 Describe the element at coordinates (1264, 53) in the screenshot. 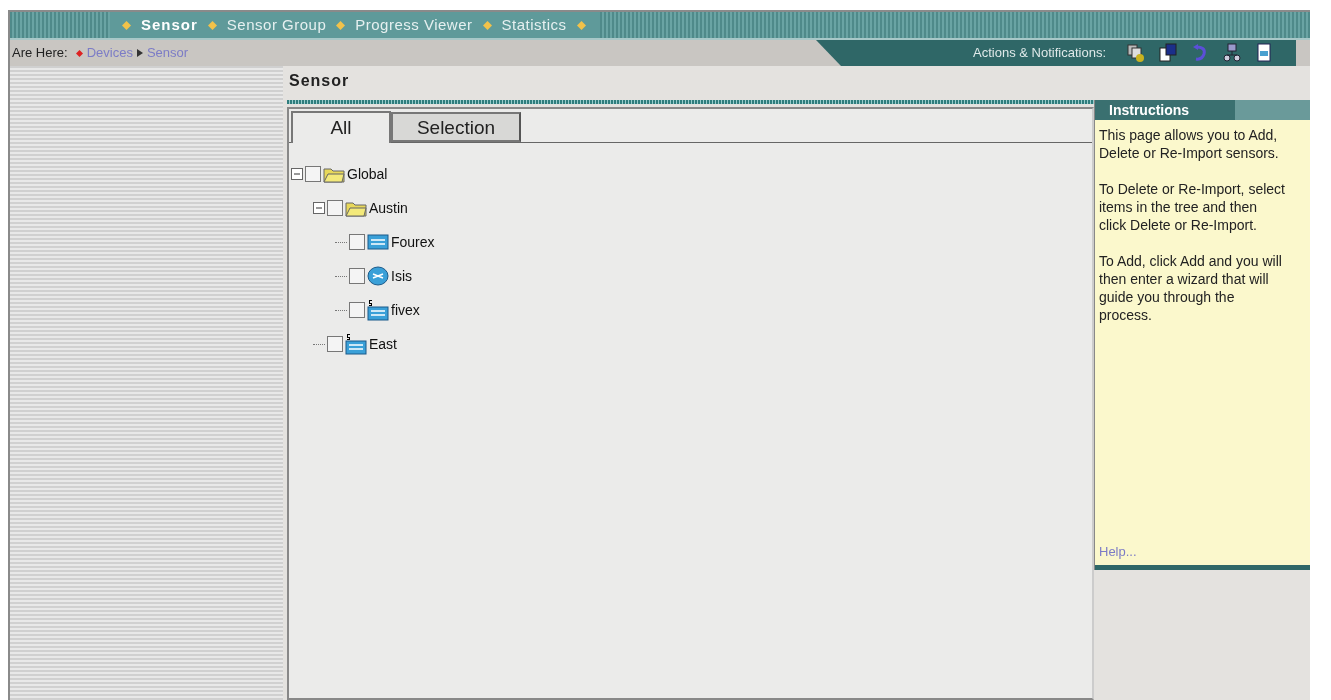

I see `page-icon` at that location.